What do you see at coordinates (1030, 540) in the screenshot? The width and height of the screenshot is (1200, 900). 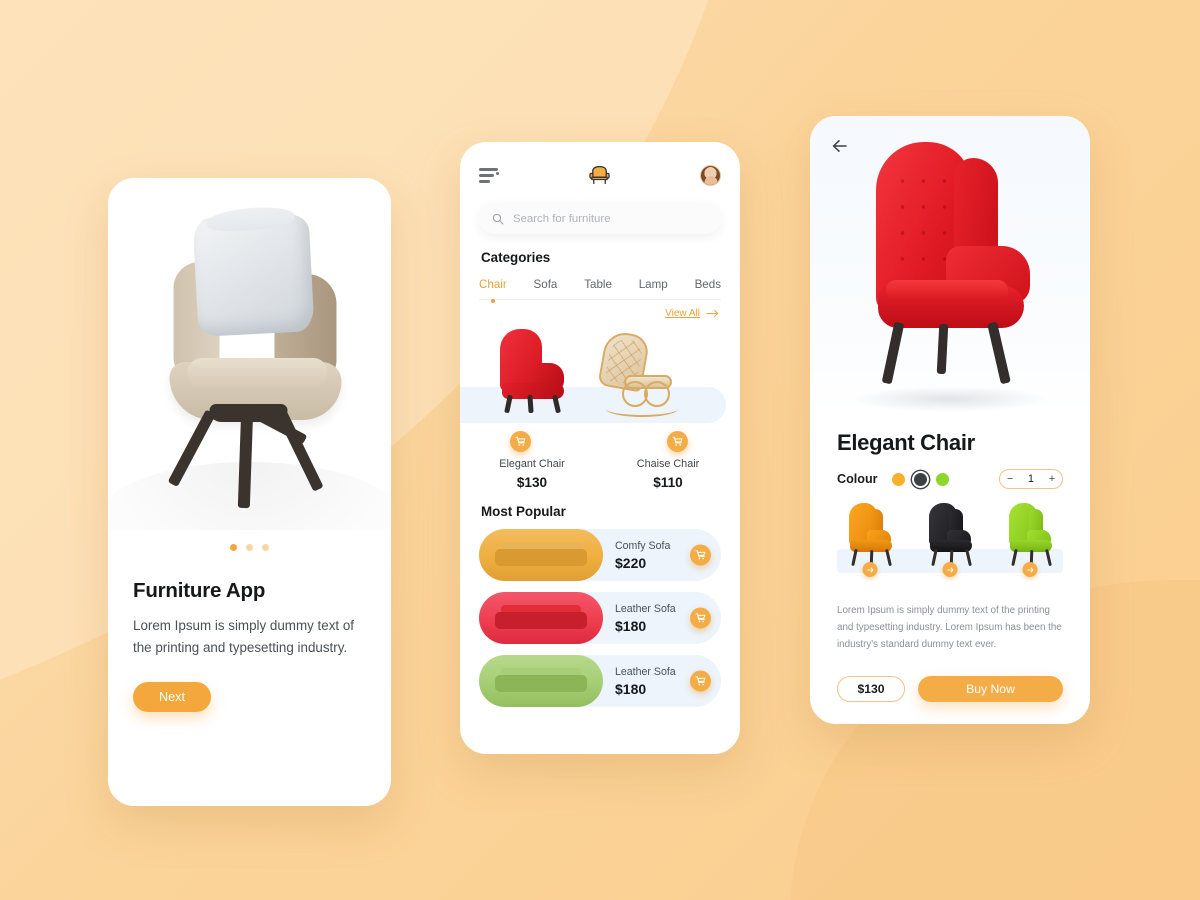 I see `variant-green-chair` at bounding box center [1030, 540].